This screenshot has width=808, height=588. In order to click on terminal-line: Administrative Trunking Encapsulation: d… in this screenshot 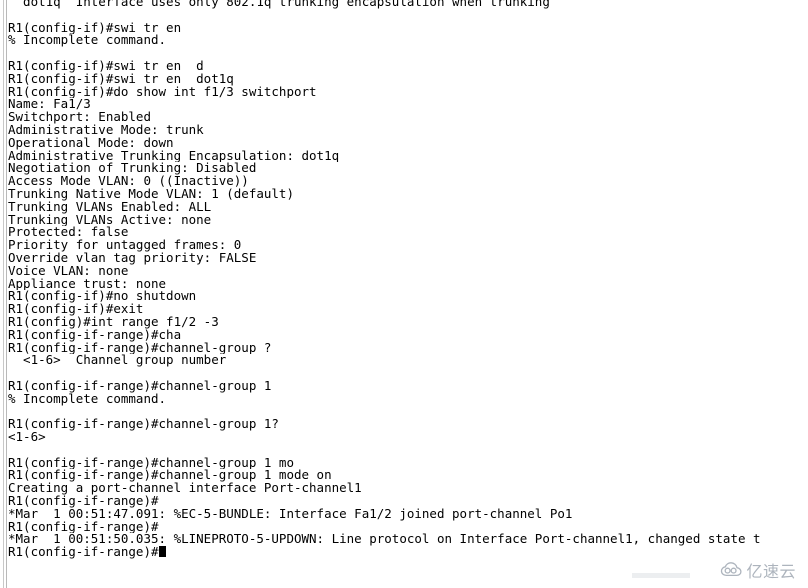, I will do `click(174, 156)`.